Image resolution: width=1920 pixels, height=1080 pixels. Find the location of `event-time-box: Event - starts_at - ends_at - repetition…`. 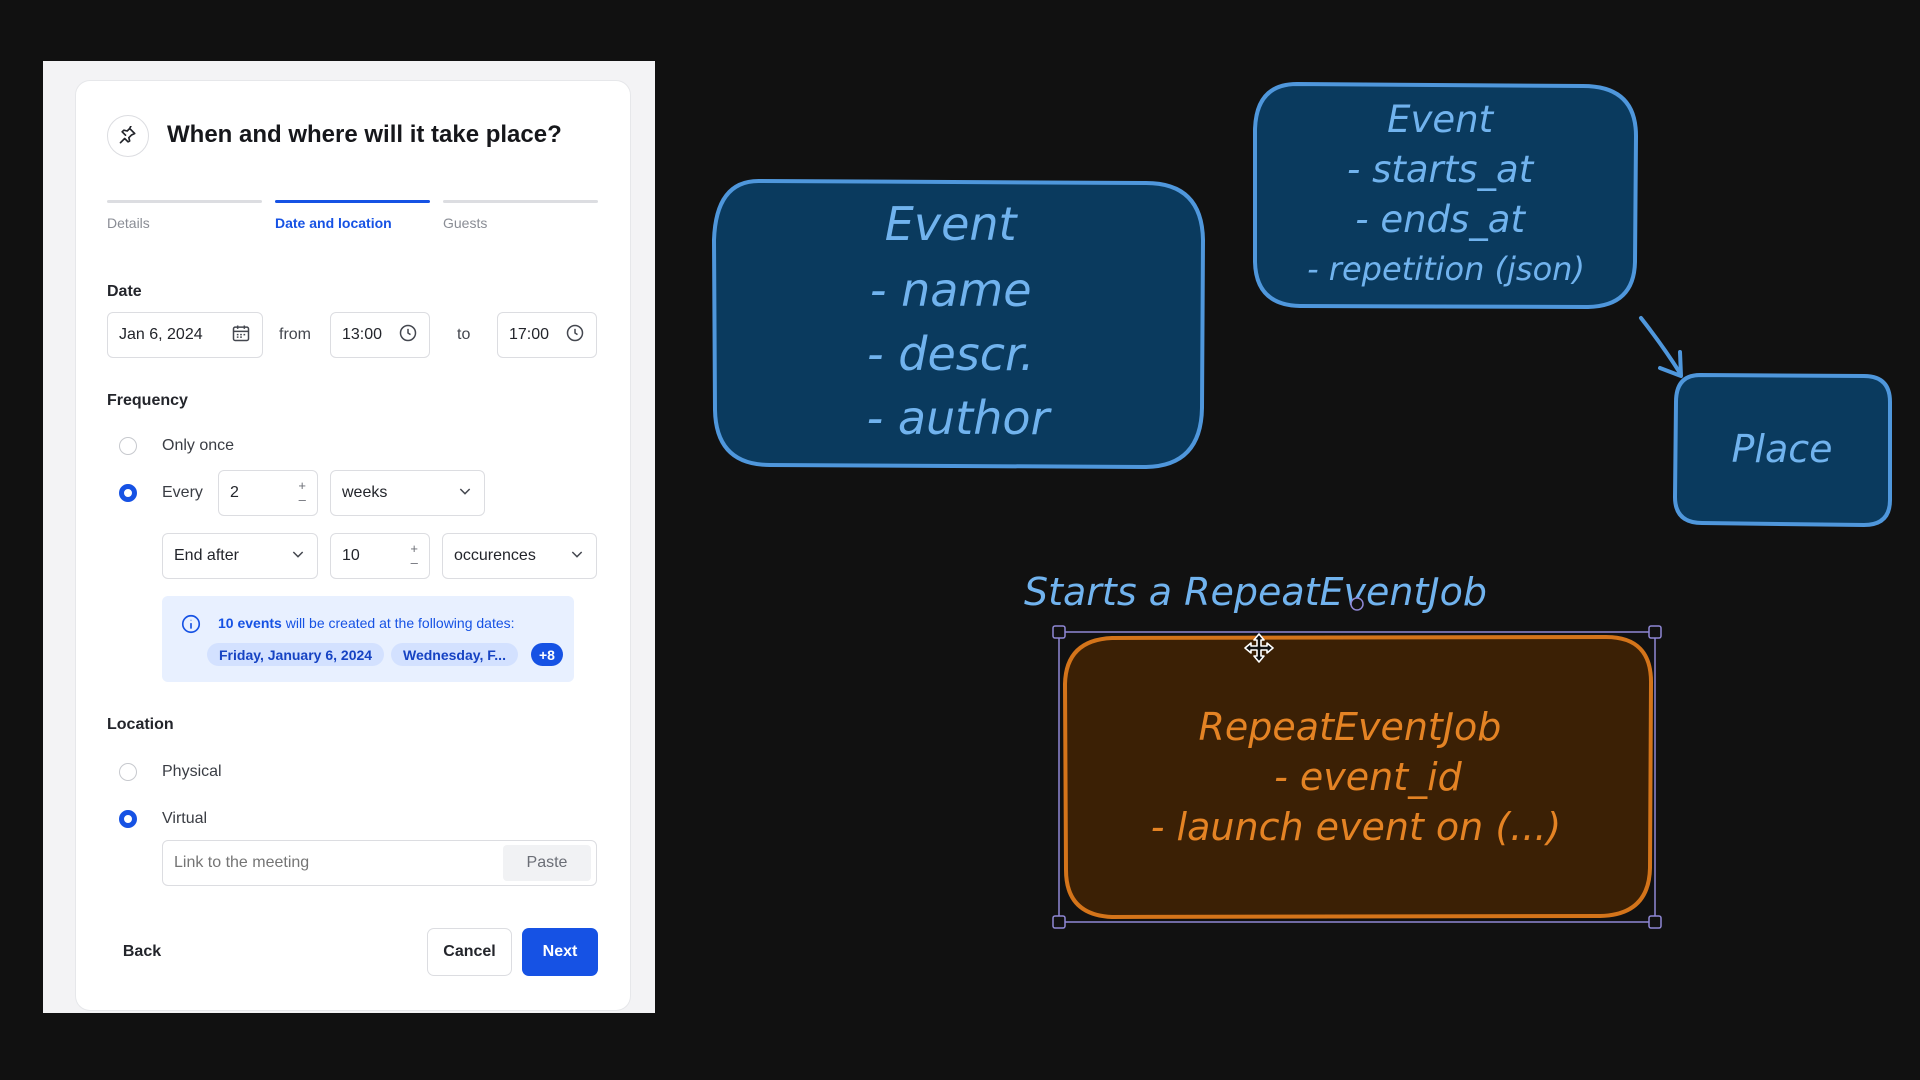

event-time-box: Event - starts_at - ends_at - repetition… is located at coordinates (1446, 195).